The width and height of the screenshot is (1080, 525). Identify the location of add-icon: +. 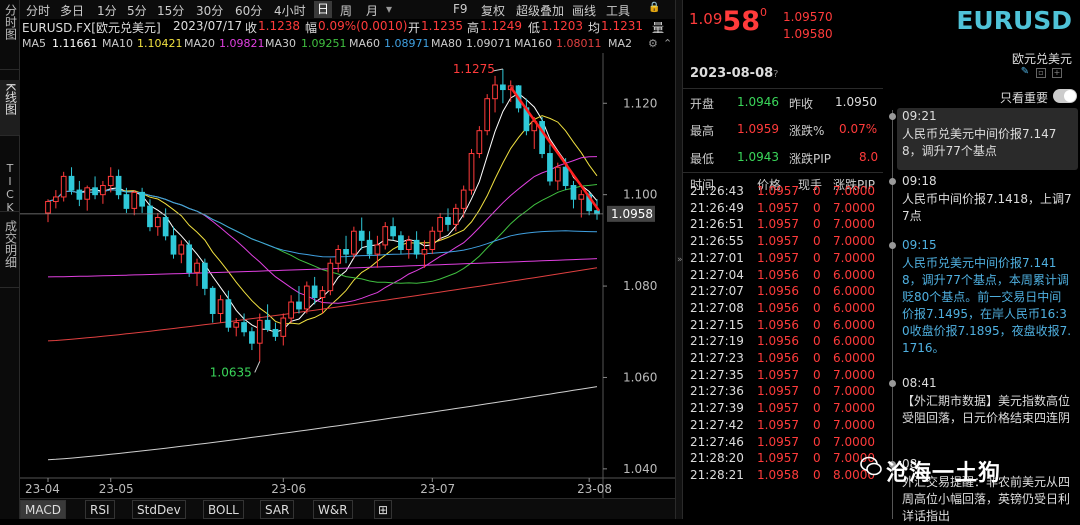
(1057, 73).